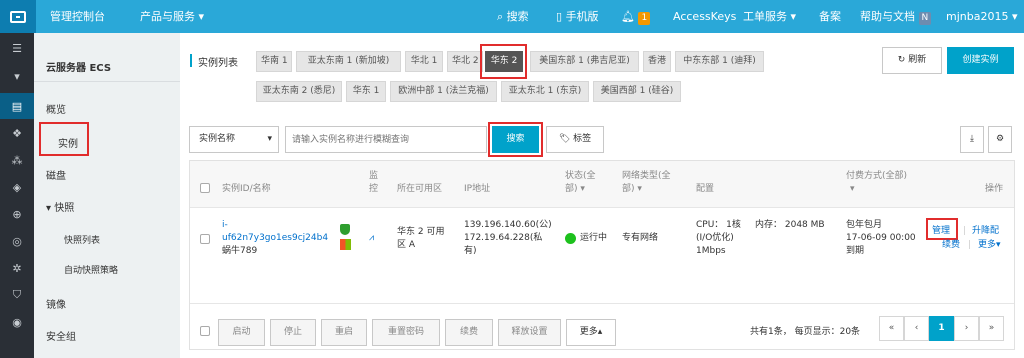  Describe the element at coordinates (891, 328) in the screenshot. I see `first-page-button: «` at that location.